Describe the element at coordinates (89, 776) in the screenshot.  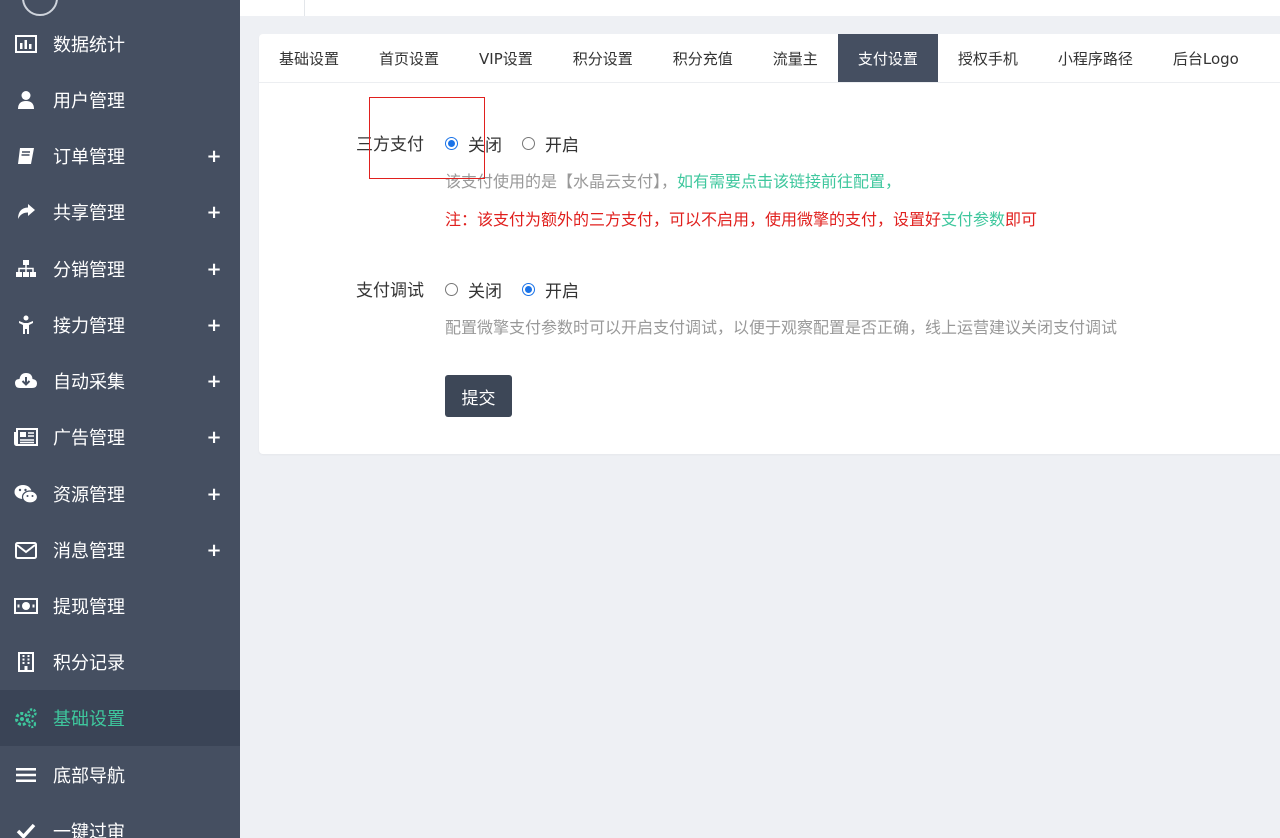
I see `sidebar-item-label: 底部导航` at that location.